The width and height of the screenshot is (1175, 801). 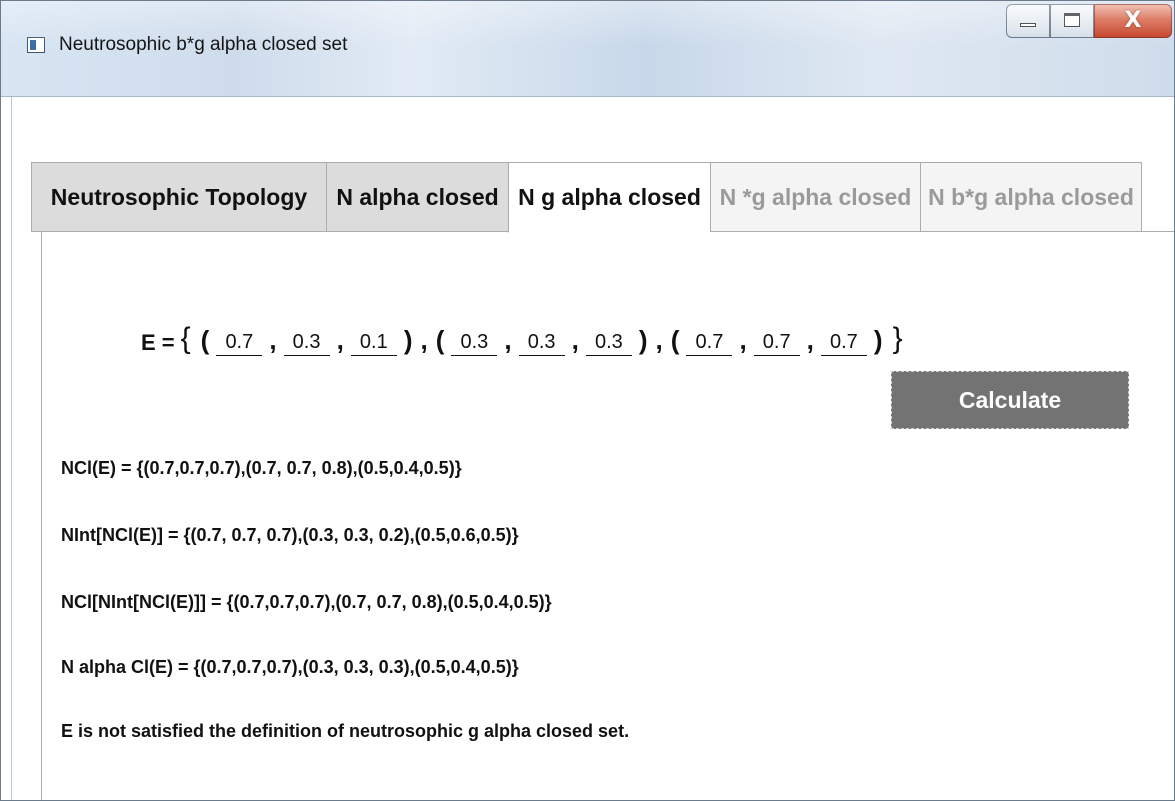 What do you see at coordinates (1028, 25) in the screenshot?
I see `minimize-icon` at bounding box center [1028, 25].